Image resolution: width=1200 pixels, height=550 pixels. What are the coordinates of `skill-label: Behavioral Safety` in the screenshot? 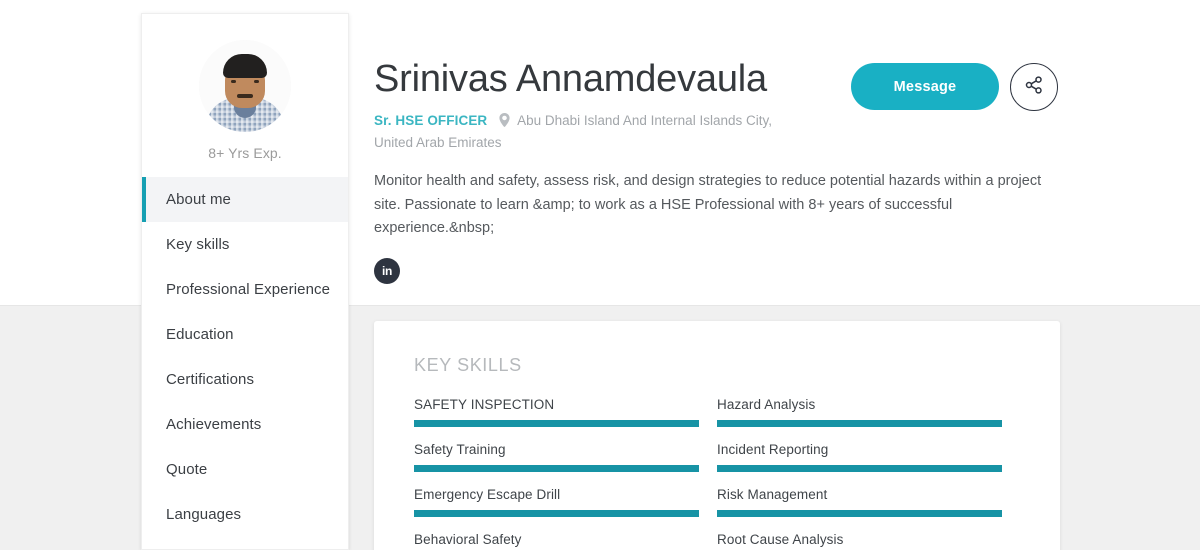 It's located at (468, 539).